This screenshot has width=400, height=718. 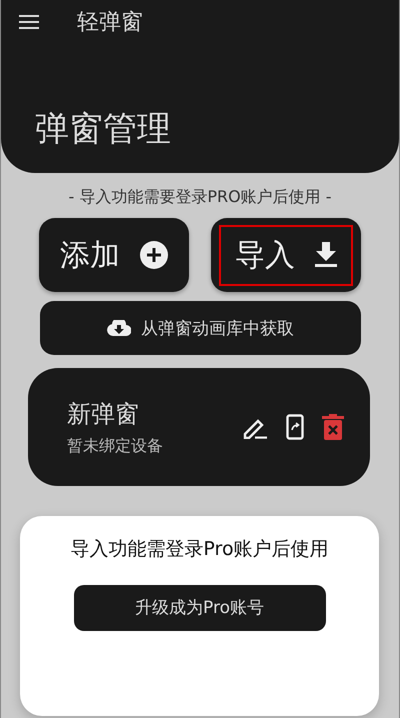 What do you see at coordinates (154, 255) in the screenshot?
I see `add-icon` at bounding box center [154, 255].